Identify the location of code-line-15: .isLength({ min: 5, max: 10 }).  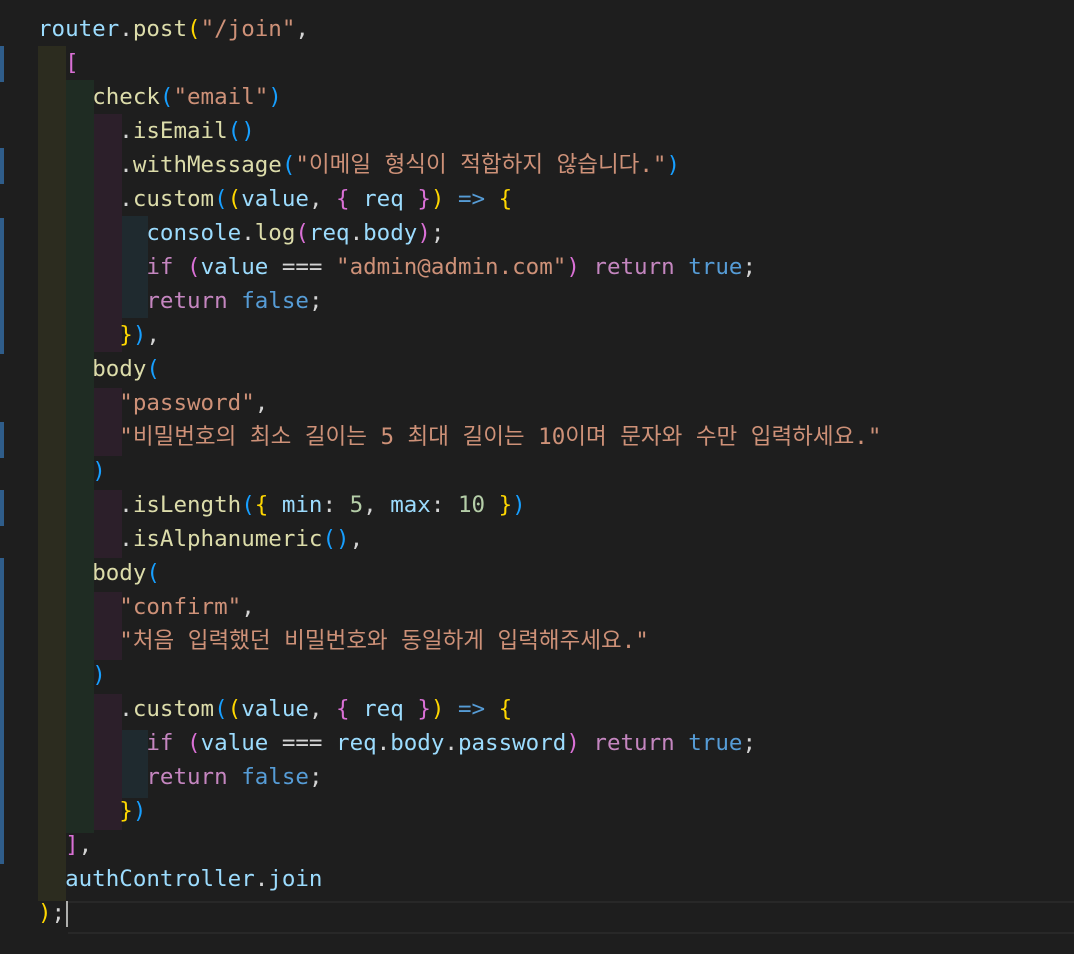
(281, 505).